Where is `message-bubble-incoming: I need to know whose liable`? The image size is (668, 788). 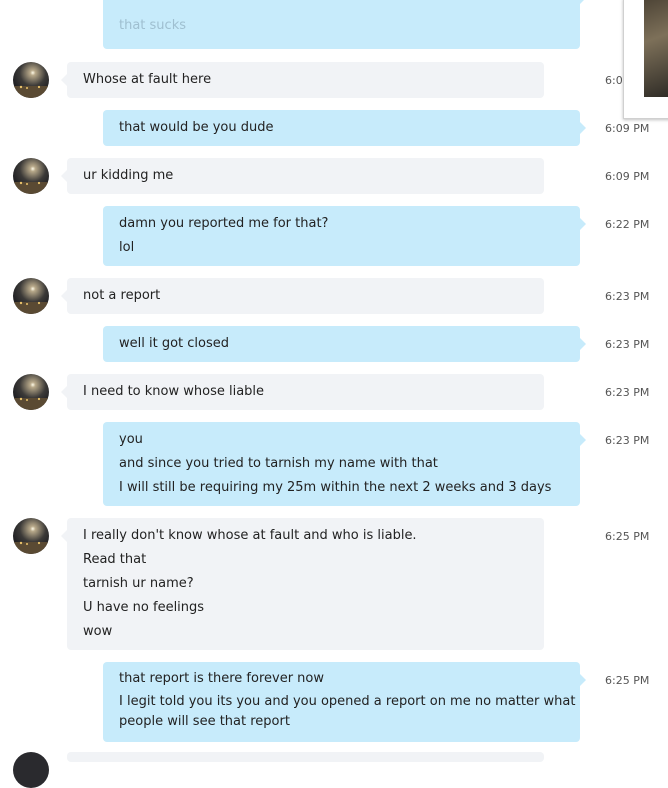 message-bubble-incoming: I need to know whose liable is located at coordinates (302, 392).